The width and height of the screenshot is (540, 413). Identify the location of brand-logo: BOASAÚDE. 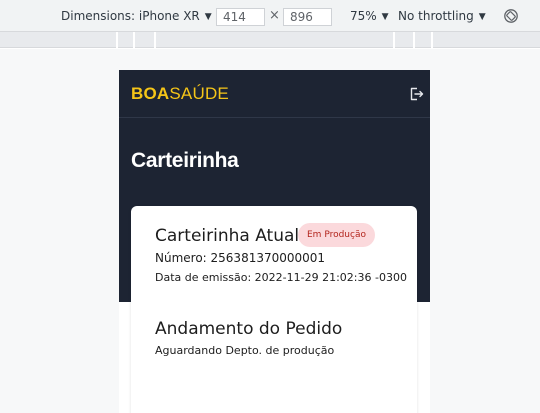
(180, 94).